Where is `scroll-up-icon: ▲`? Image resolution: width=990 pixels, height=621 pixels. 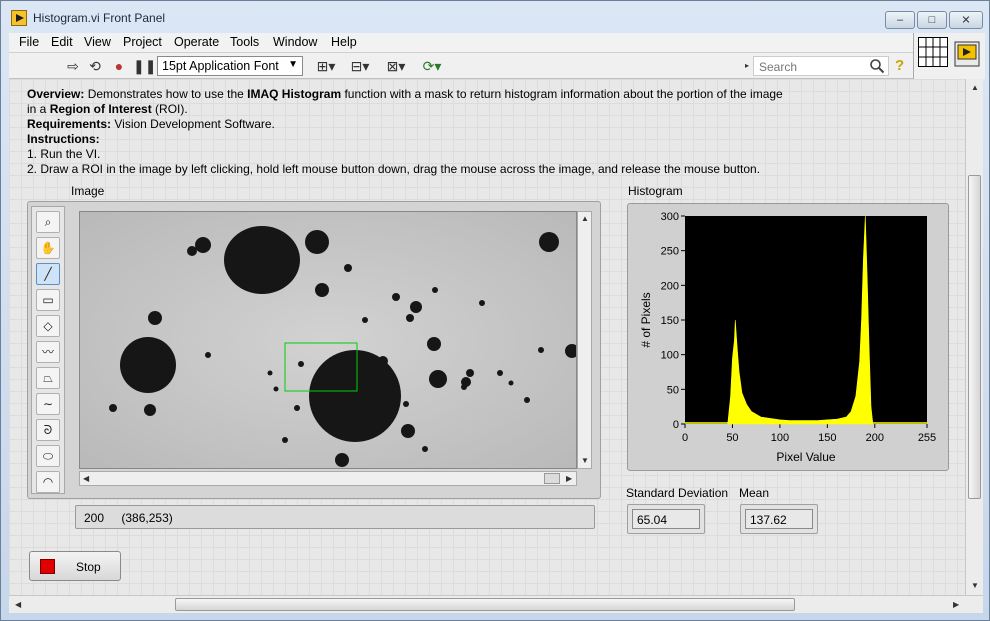 scroll-up-icon: ▲ is located at coordinates (585, 218).